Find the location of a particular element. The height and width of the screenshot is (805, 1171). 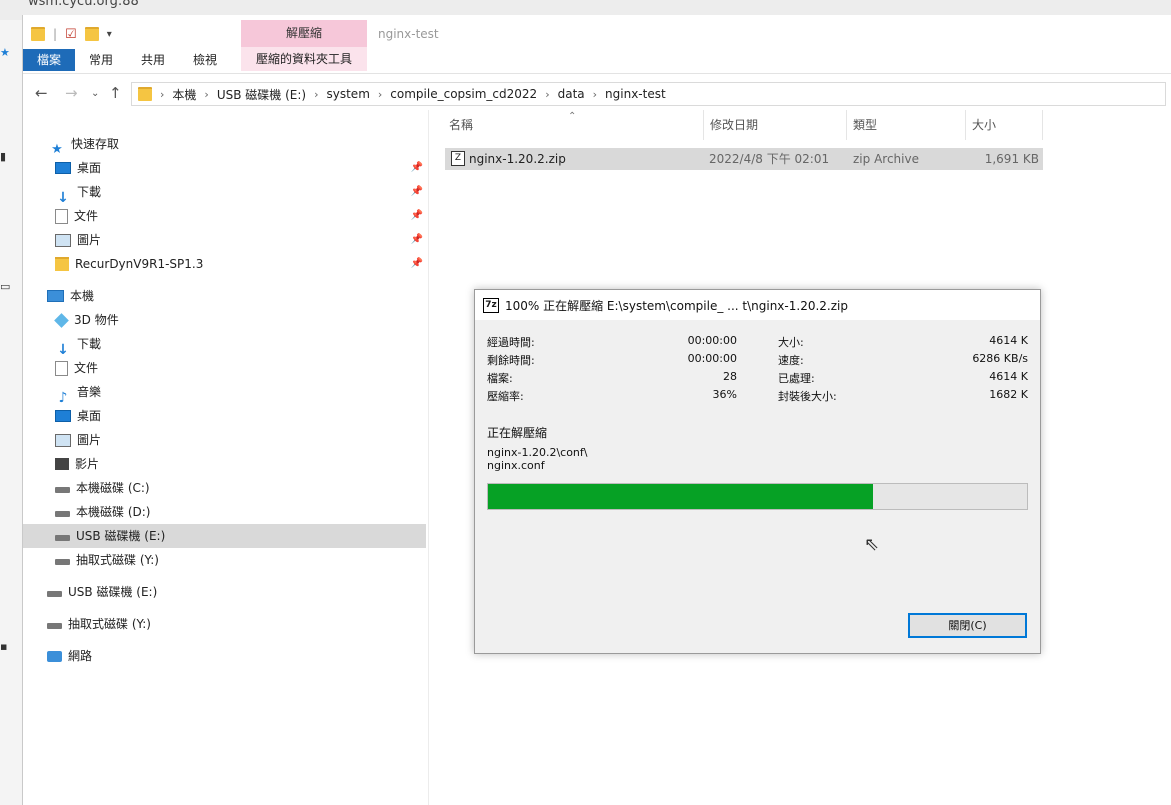

nav-removable-drive-root: 抽取式磁碟 (Y:) is located at coordinates (99, 624).